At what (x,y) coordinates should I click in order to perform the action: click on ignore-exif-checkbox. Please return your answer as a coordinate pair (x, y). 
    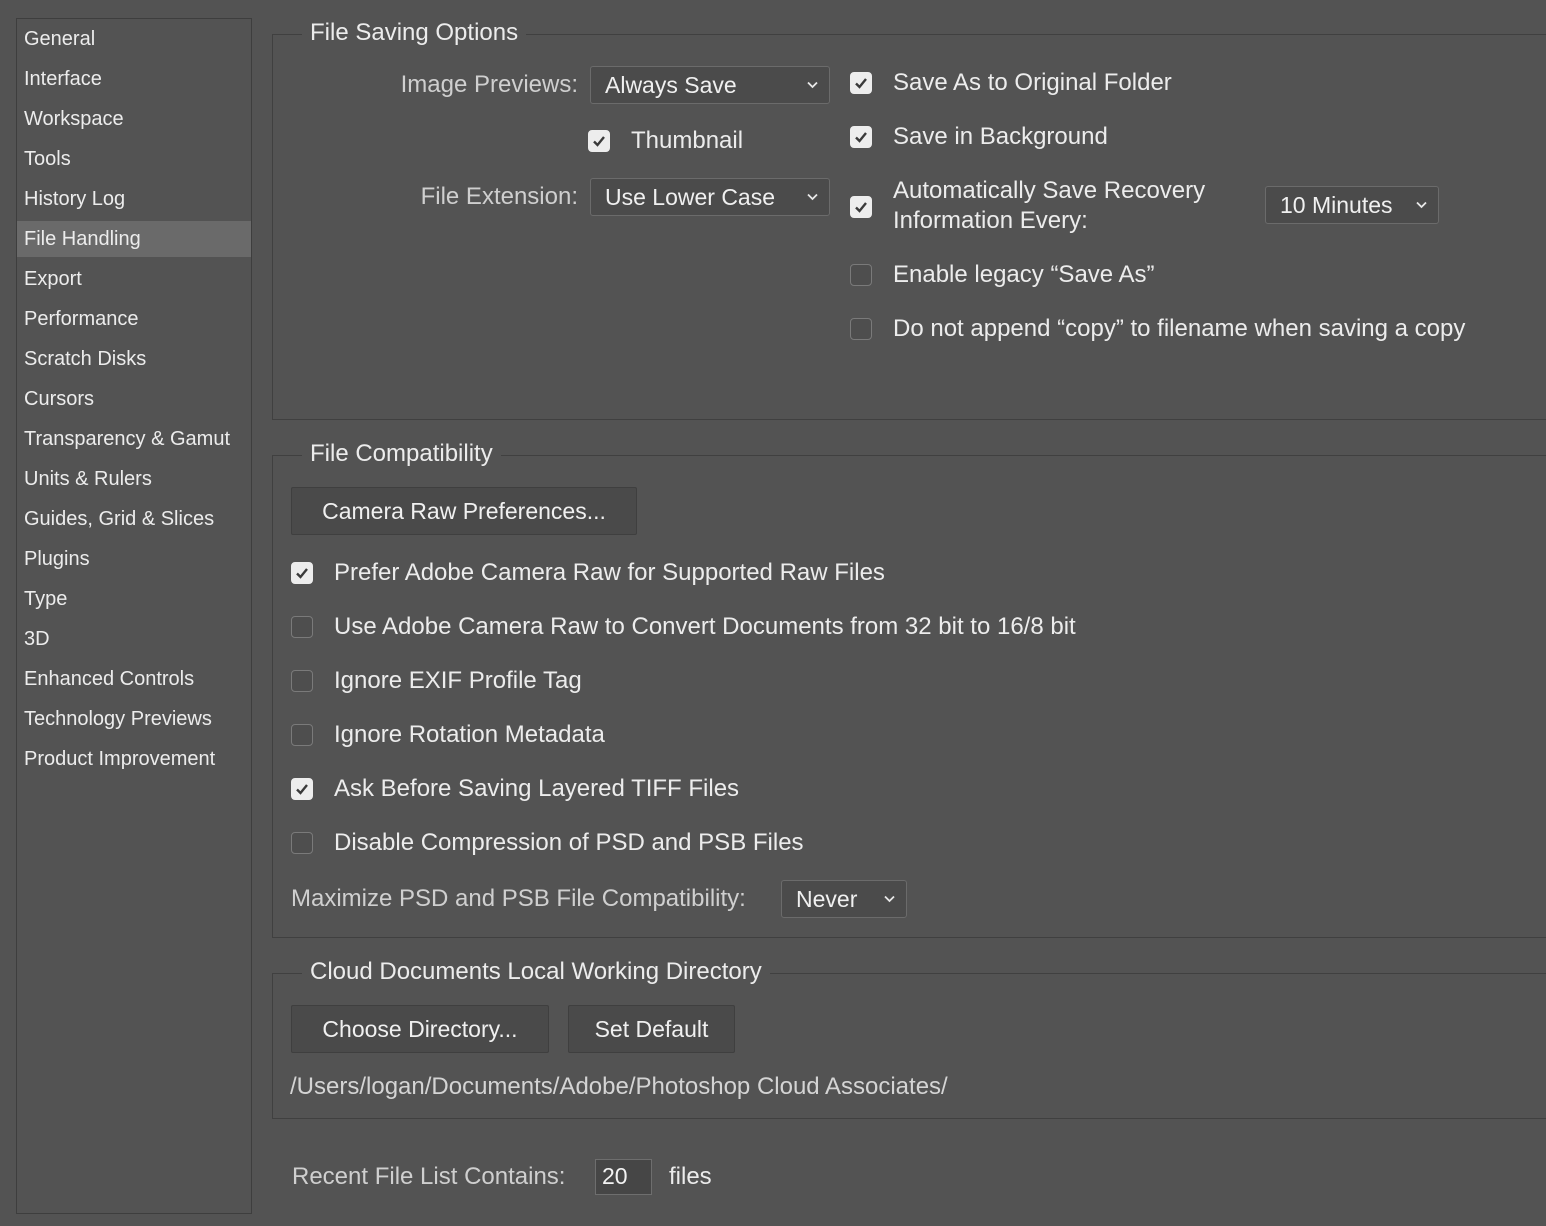
    Looking at the image, I should click on (302, 681).